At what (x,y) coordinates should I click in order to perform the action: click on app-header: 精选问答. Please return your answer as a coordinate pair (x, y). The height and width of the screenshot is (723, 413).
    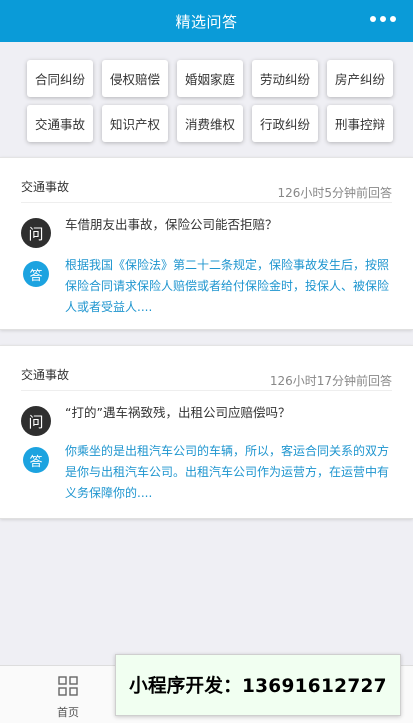
    Looking at the image, I should click on (206, 21).